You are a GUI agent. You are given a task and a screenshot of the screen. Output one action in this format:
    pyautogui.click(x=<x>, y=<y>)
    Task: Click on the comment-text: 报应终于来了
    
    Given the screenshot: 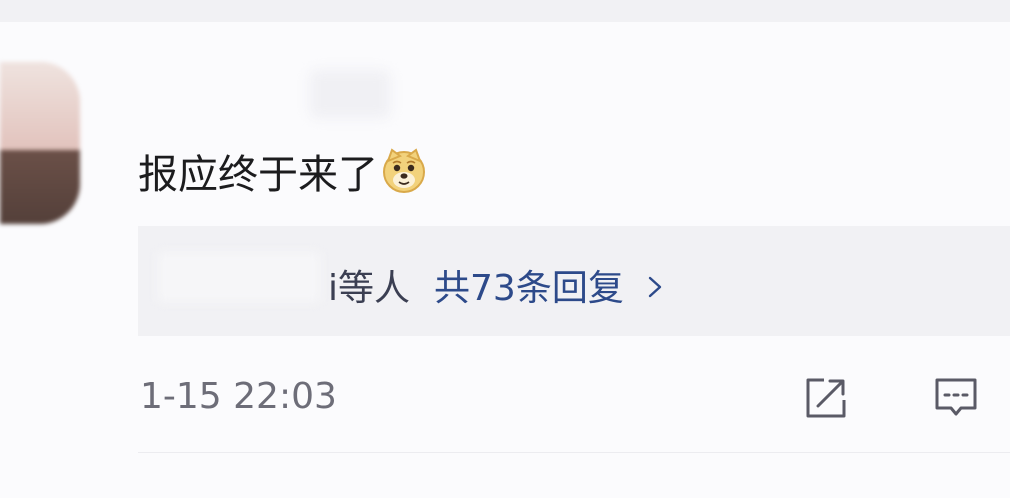 What is the action you would take?
    pyautogui.click(x=258, y=175)
    